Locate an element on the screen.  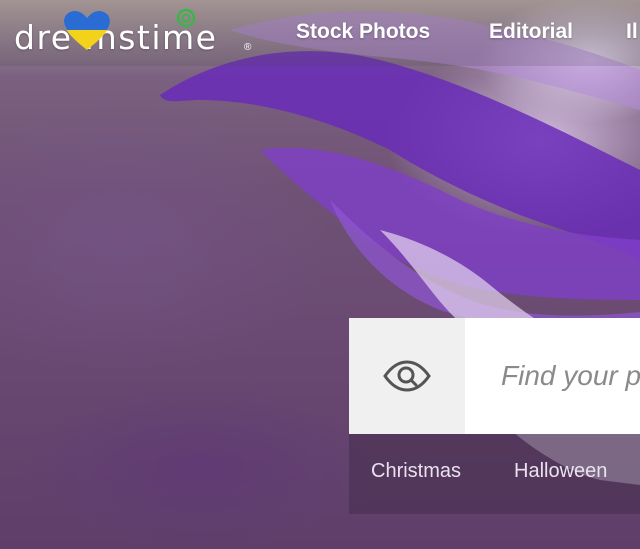
search-box is located at coordinates (494, 376).